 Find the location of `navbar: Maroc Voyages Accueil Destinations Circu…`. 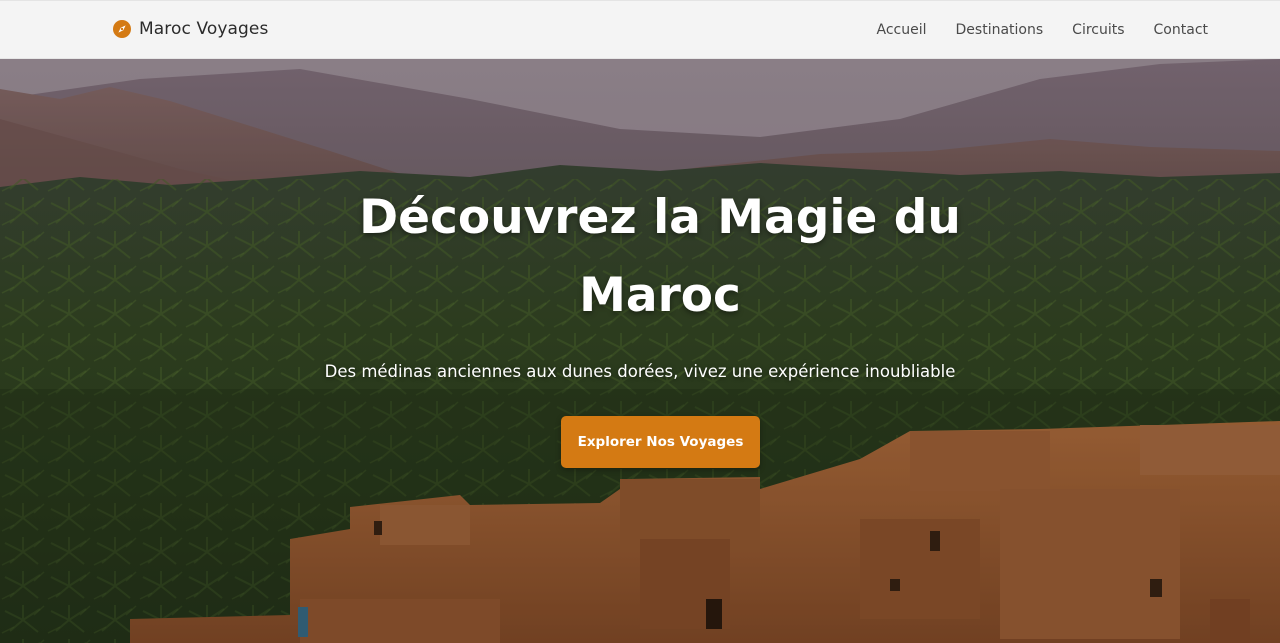

navbar: Maroc Voyages Accueil Destinations Circu… is located at coordinates (640, 29).